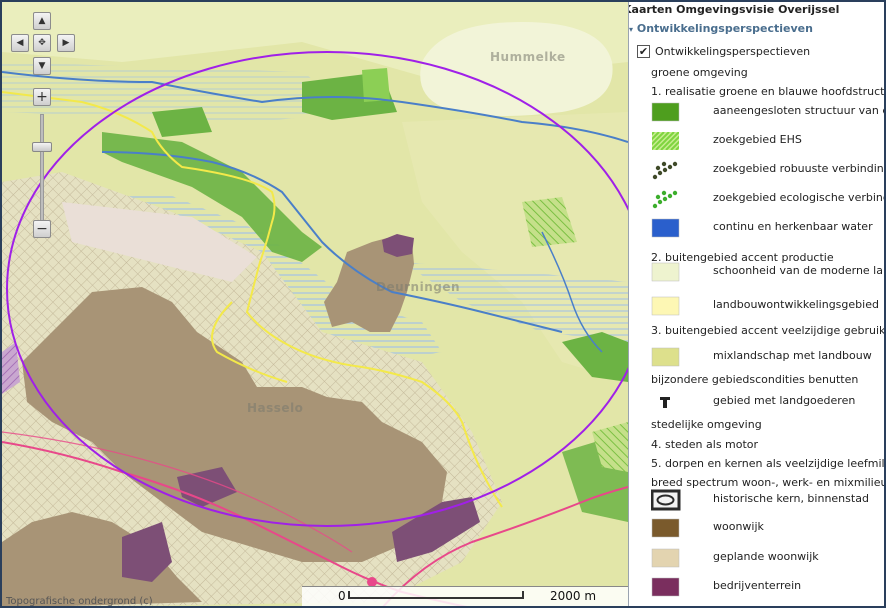  Describe the element at coordinates (418, 287) in the screenshot. I see `place-label-deurningen: Deurningen` at that location.